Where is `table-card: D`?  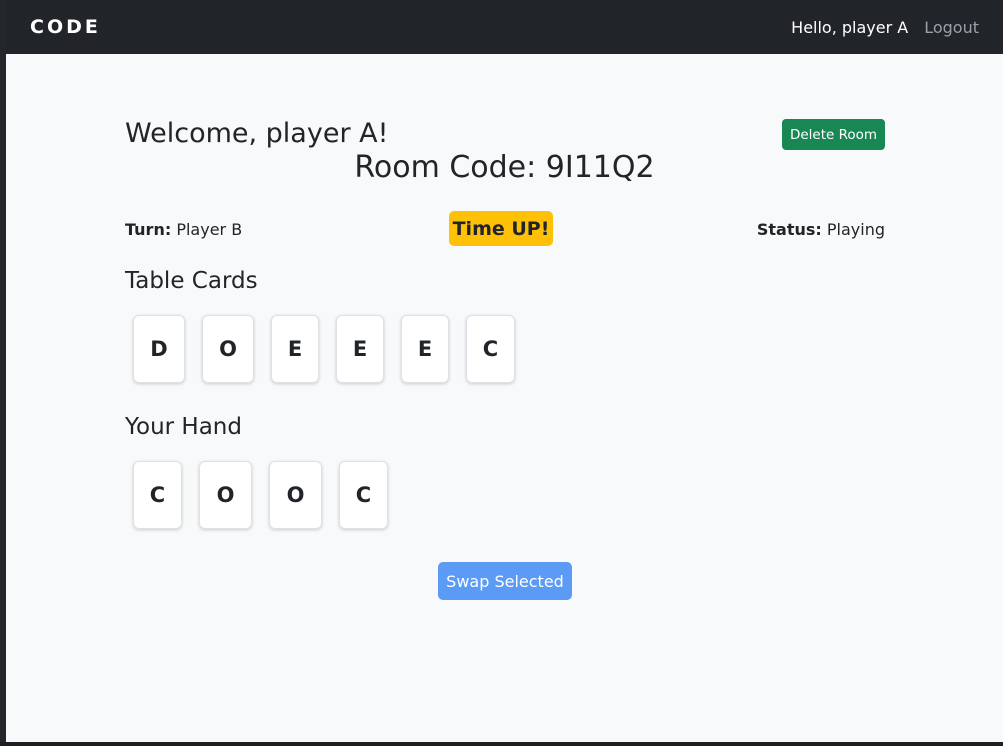
table-card: D is located at coordinates (159, 349).